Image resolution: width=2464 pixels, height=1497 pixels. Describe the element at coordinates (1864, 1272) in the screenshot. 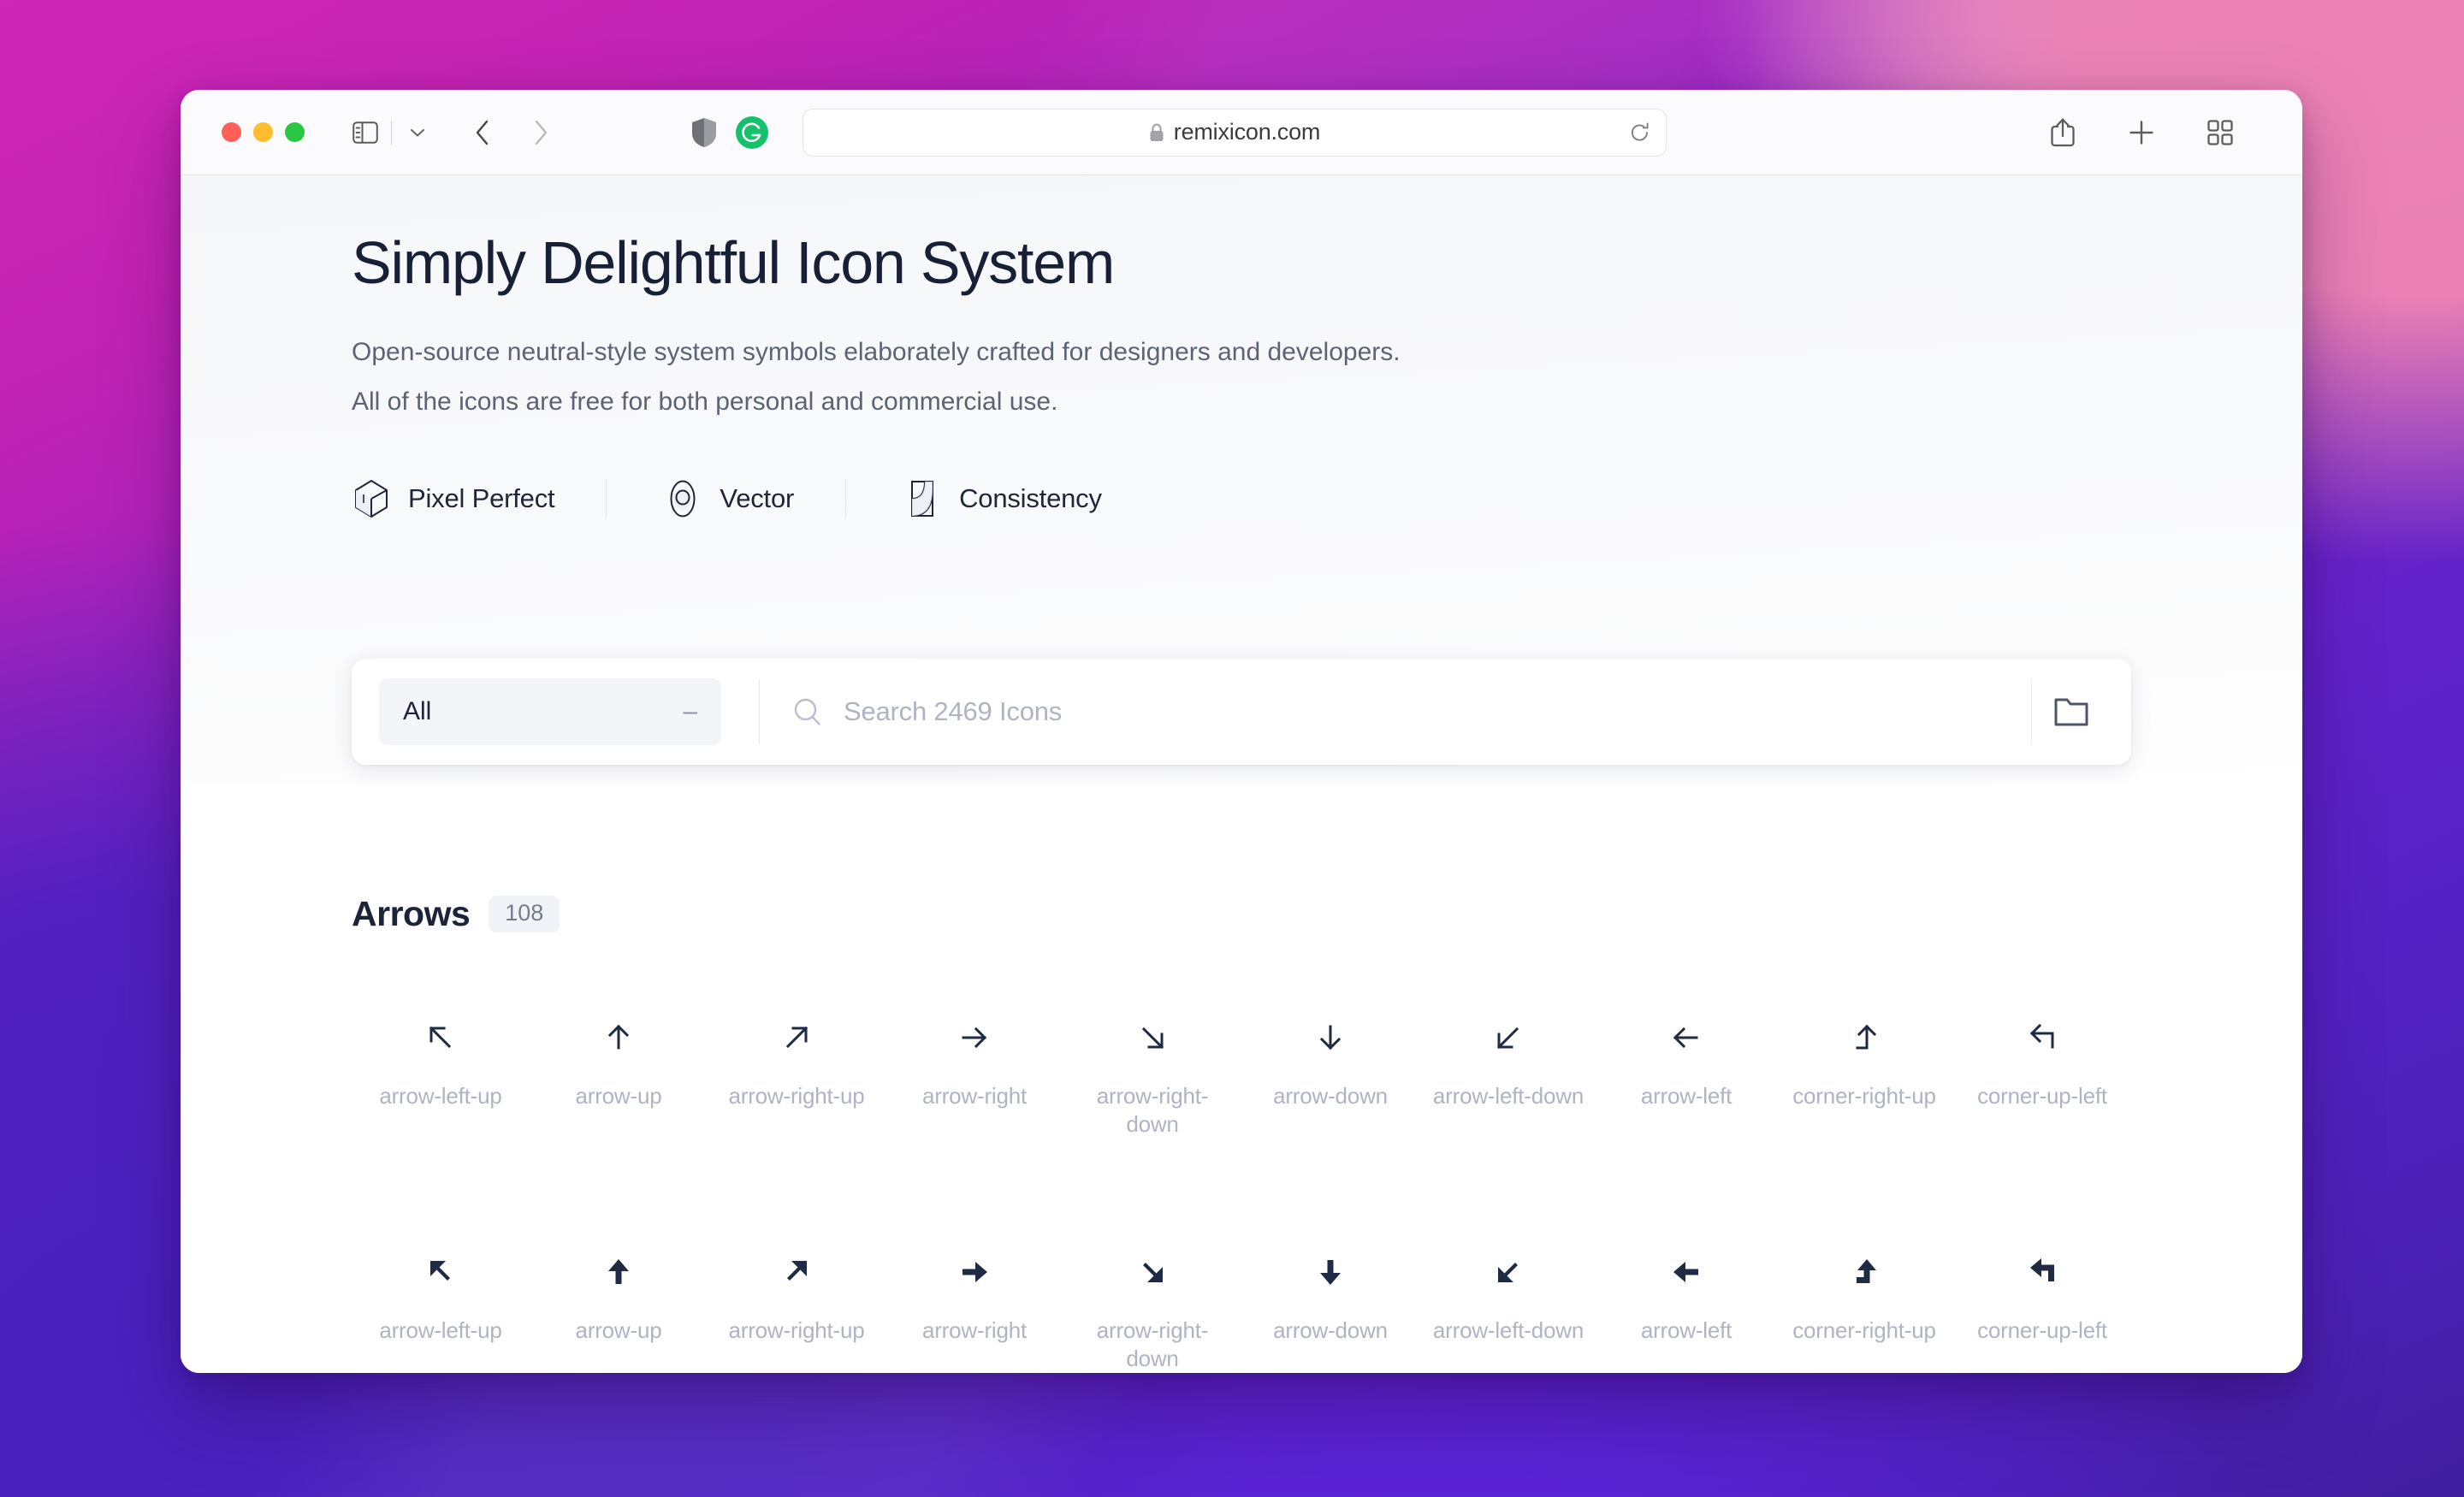

I see `corner-right-up-fill-icon` at that location.